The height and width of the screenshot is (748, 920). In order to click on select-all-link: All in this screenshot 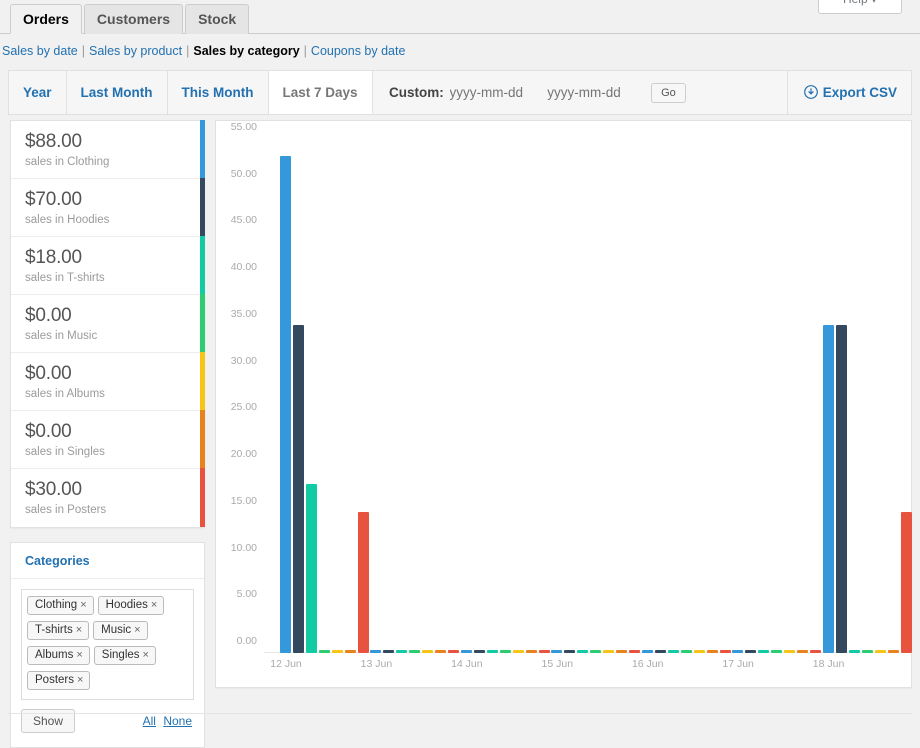, I will do `click(149, 721)`.